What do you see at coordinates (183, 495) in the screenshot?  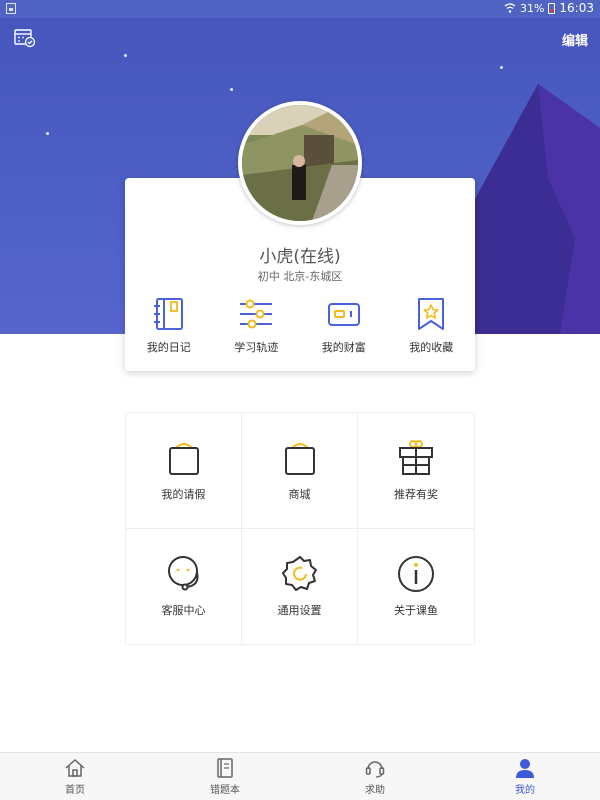 I see `menu-item-label: 我的请假` at bounding box center [183, 495].